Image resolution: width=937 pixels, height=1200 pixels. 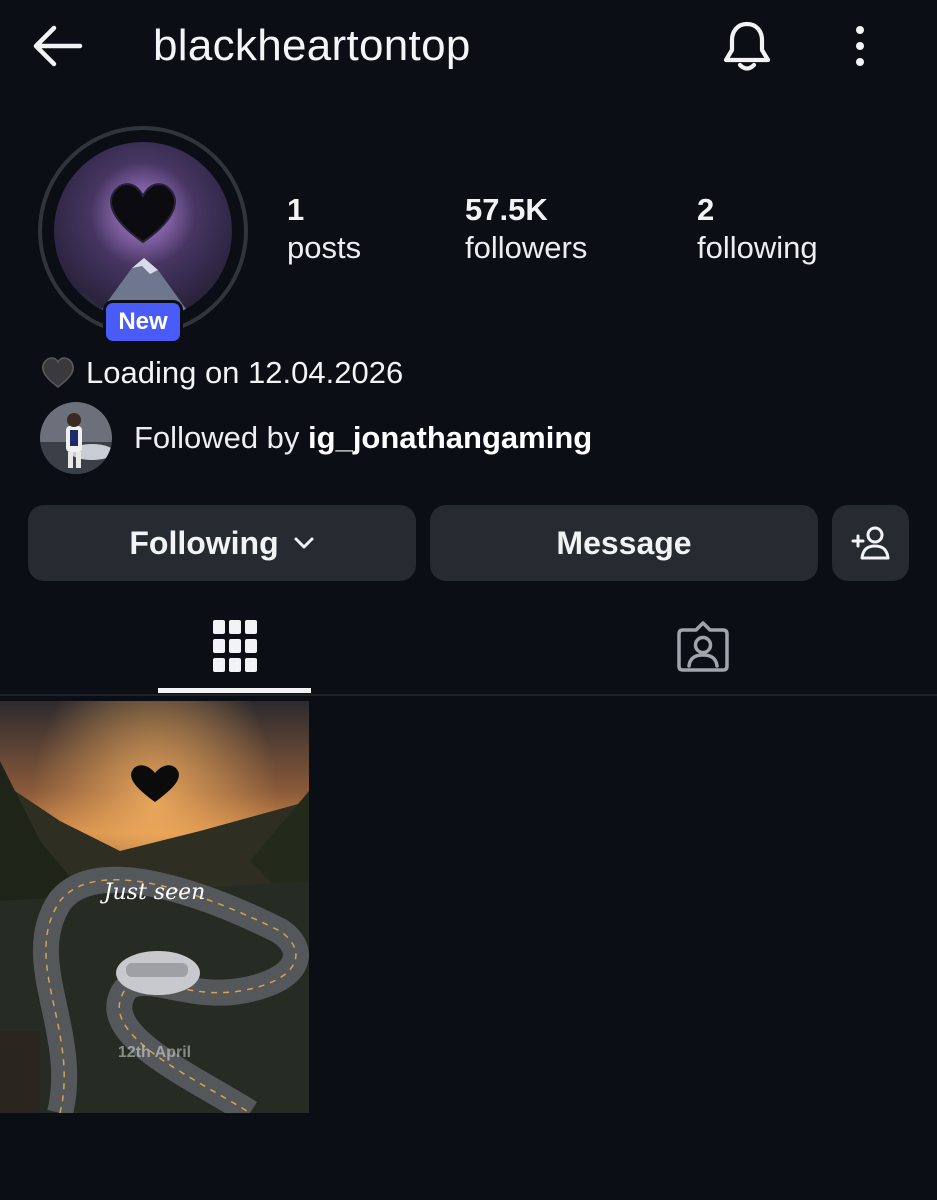 What do you see at coordinates (245, 372) in the screenshot?
I see `bio-text: Loading on 12.04.2026` at bounding box center [245, 372].